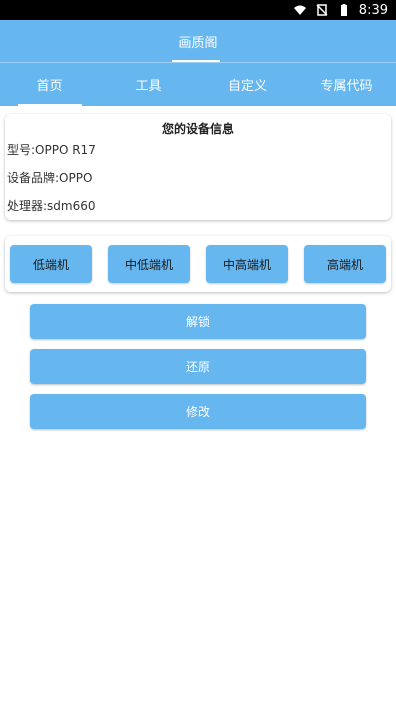  What do you see at coordinates (51, 206) in the screenshot?
I see `device-processor: 处理器:sdm660` at bounding box center [51, 206].